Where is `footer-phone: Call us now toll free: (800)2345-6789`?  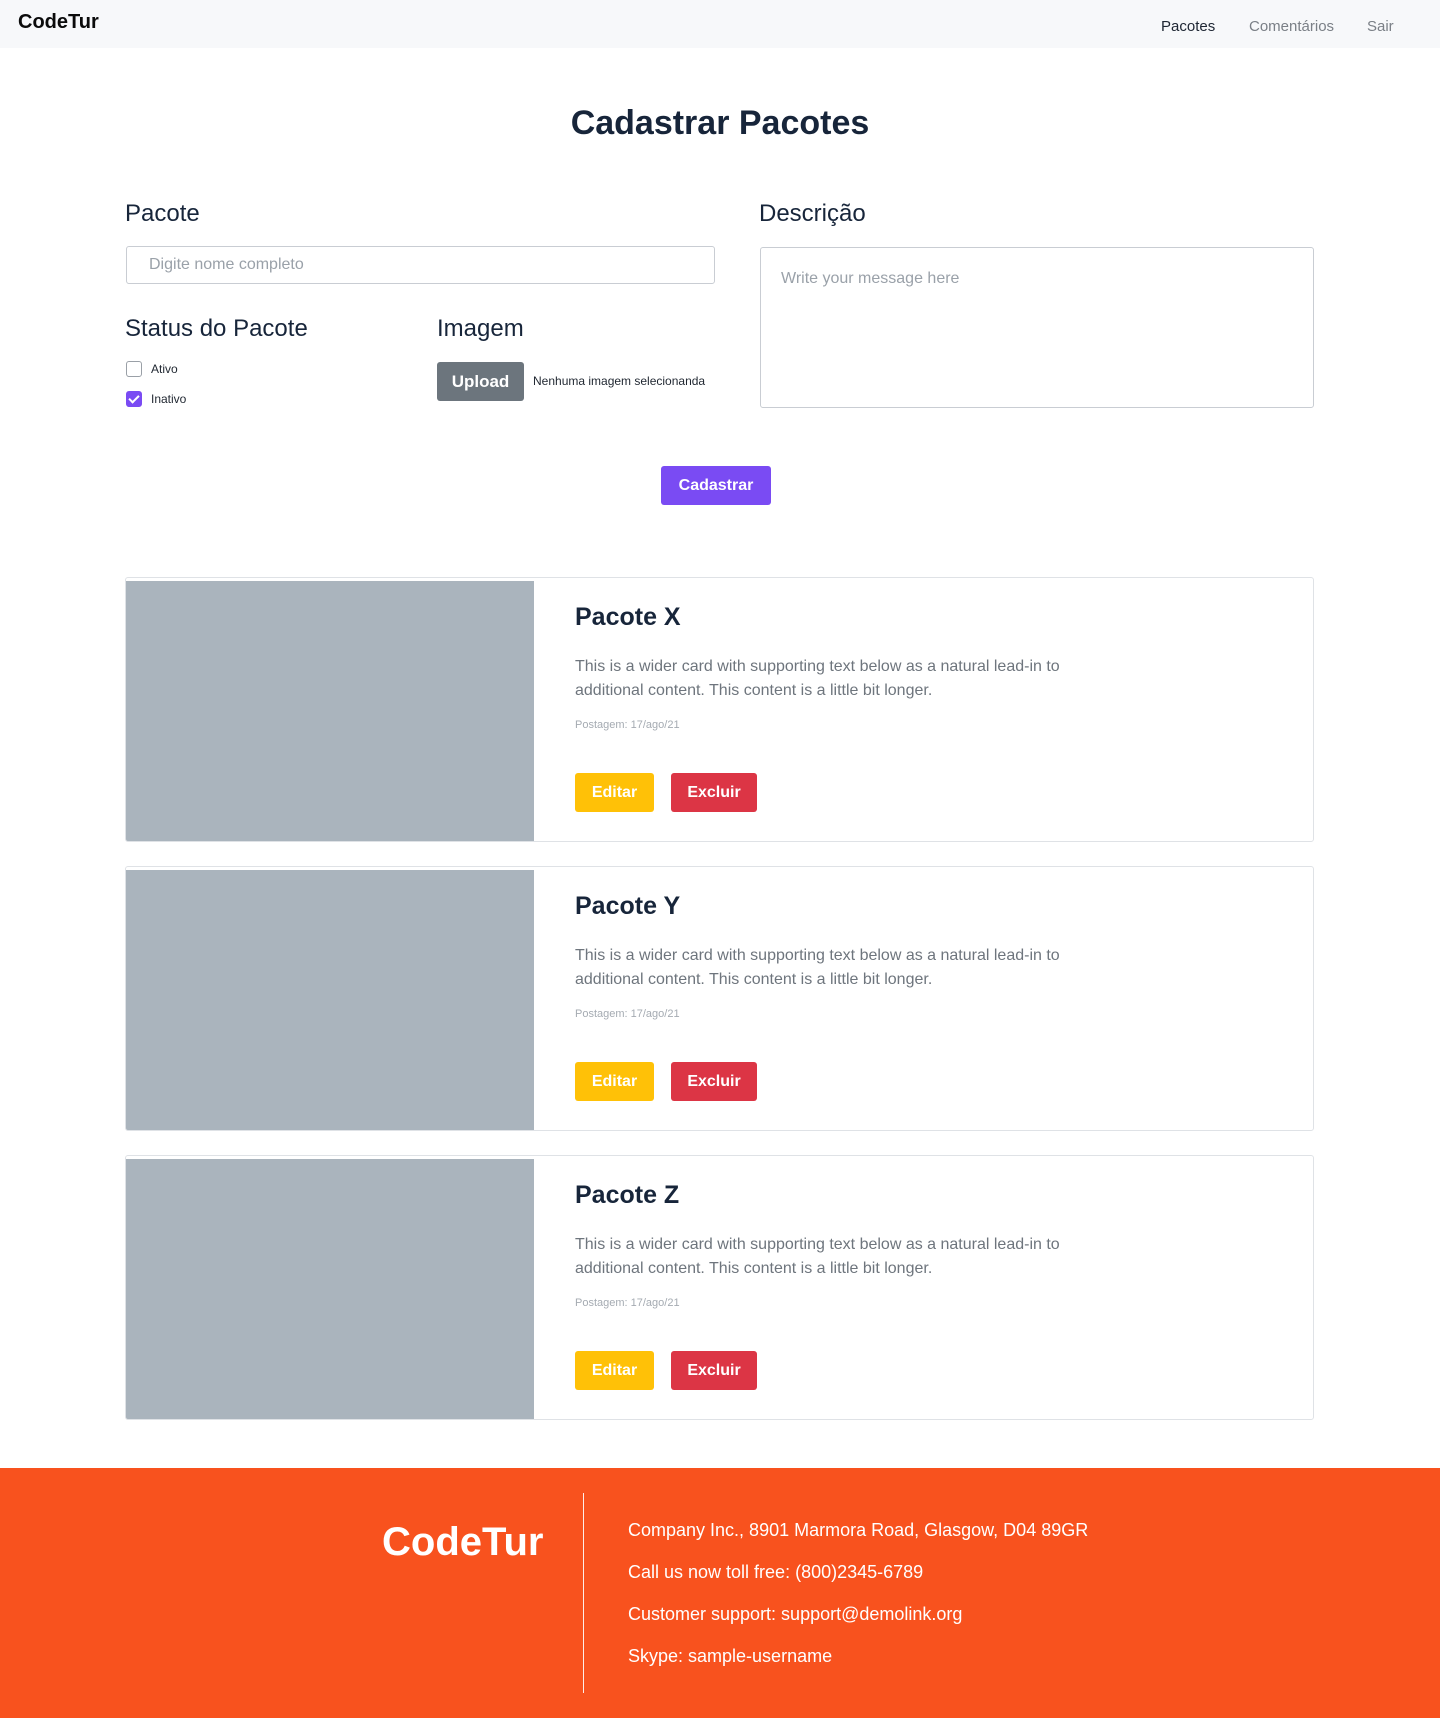 footer-phone: Call us now toll free: (800)2345-6789 is located at coordinates (776, 1572).